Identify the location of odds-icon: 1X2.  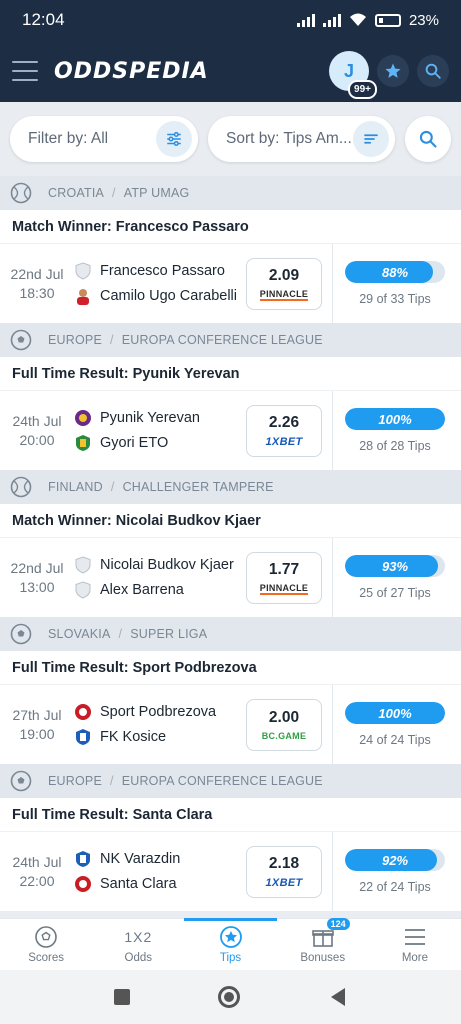
(138, 937).